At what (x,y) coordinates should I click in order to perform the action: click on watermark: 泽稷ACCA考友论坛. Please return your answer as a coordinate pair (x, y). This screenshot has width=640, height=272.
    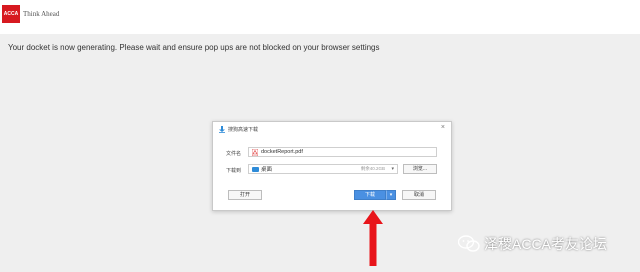
    Looking at the image, I should click on (532, 244).